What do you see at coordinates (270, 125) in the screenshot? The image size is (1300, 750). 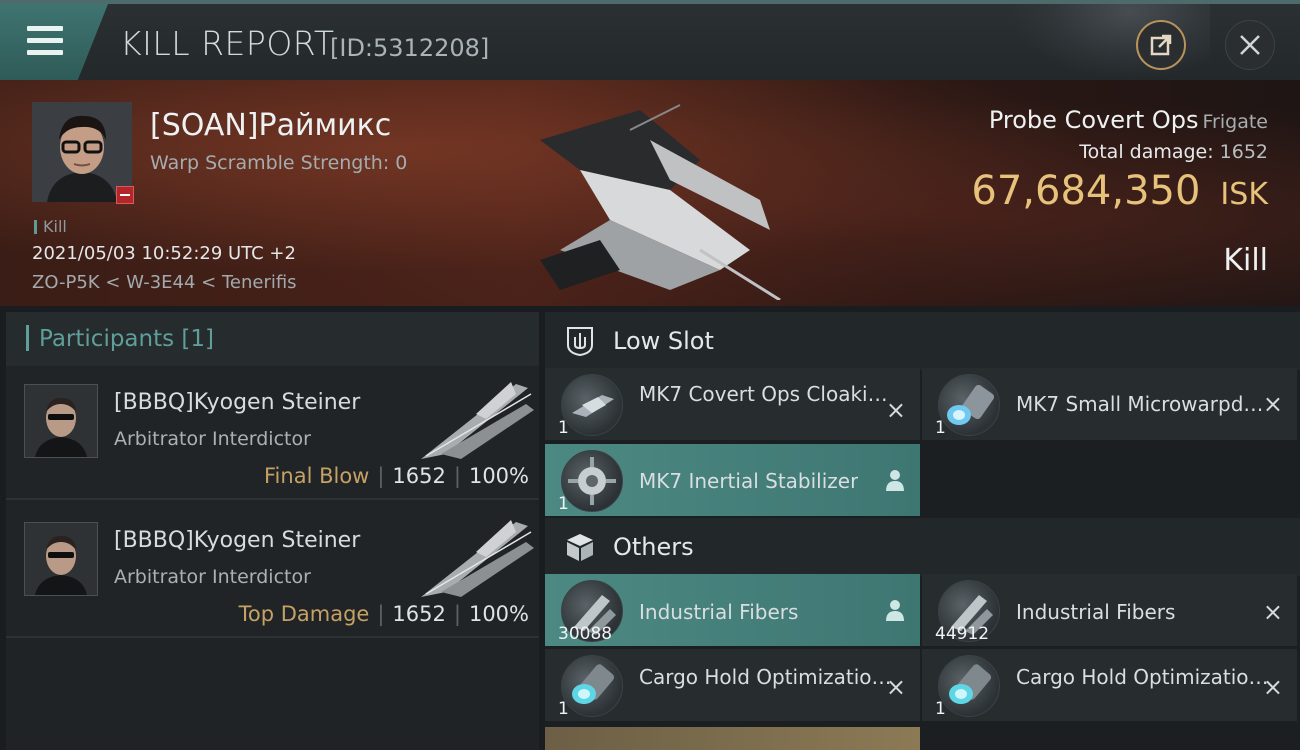 I see `victim-name: [SOAN]Раймикс` at bounding box center [270, 125].